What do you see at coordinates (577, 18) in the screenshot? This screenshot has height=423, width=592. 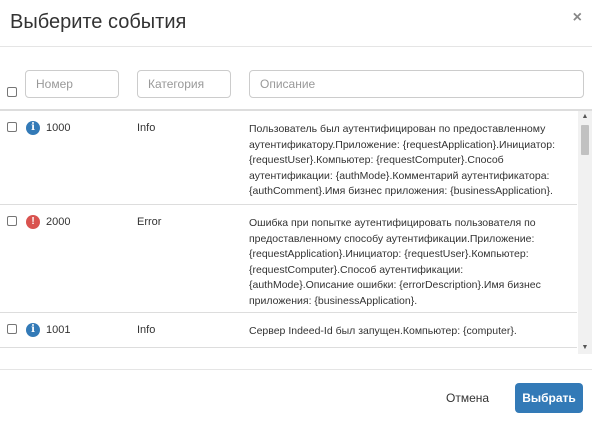 I see `close-button: ×` at bounding box center [577, 18].